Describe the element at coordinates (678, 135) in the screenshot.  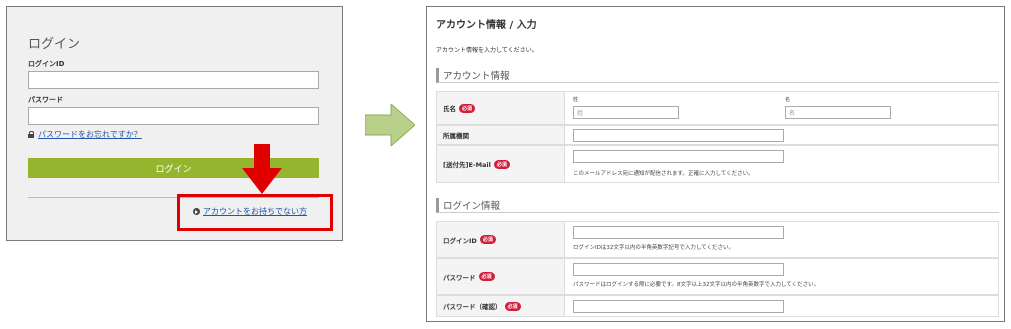
I see `affiliation-input` at that location.